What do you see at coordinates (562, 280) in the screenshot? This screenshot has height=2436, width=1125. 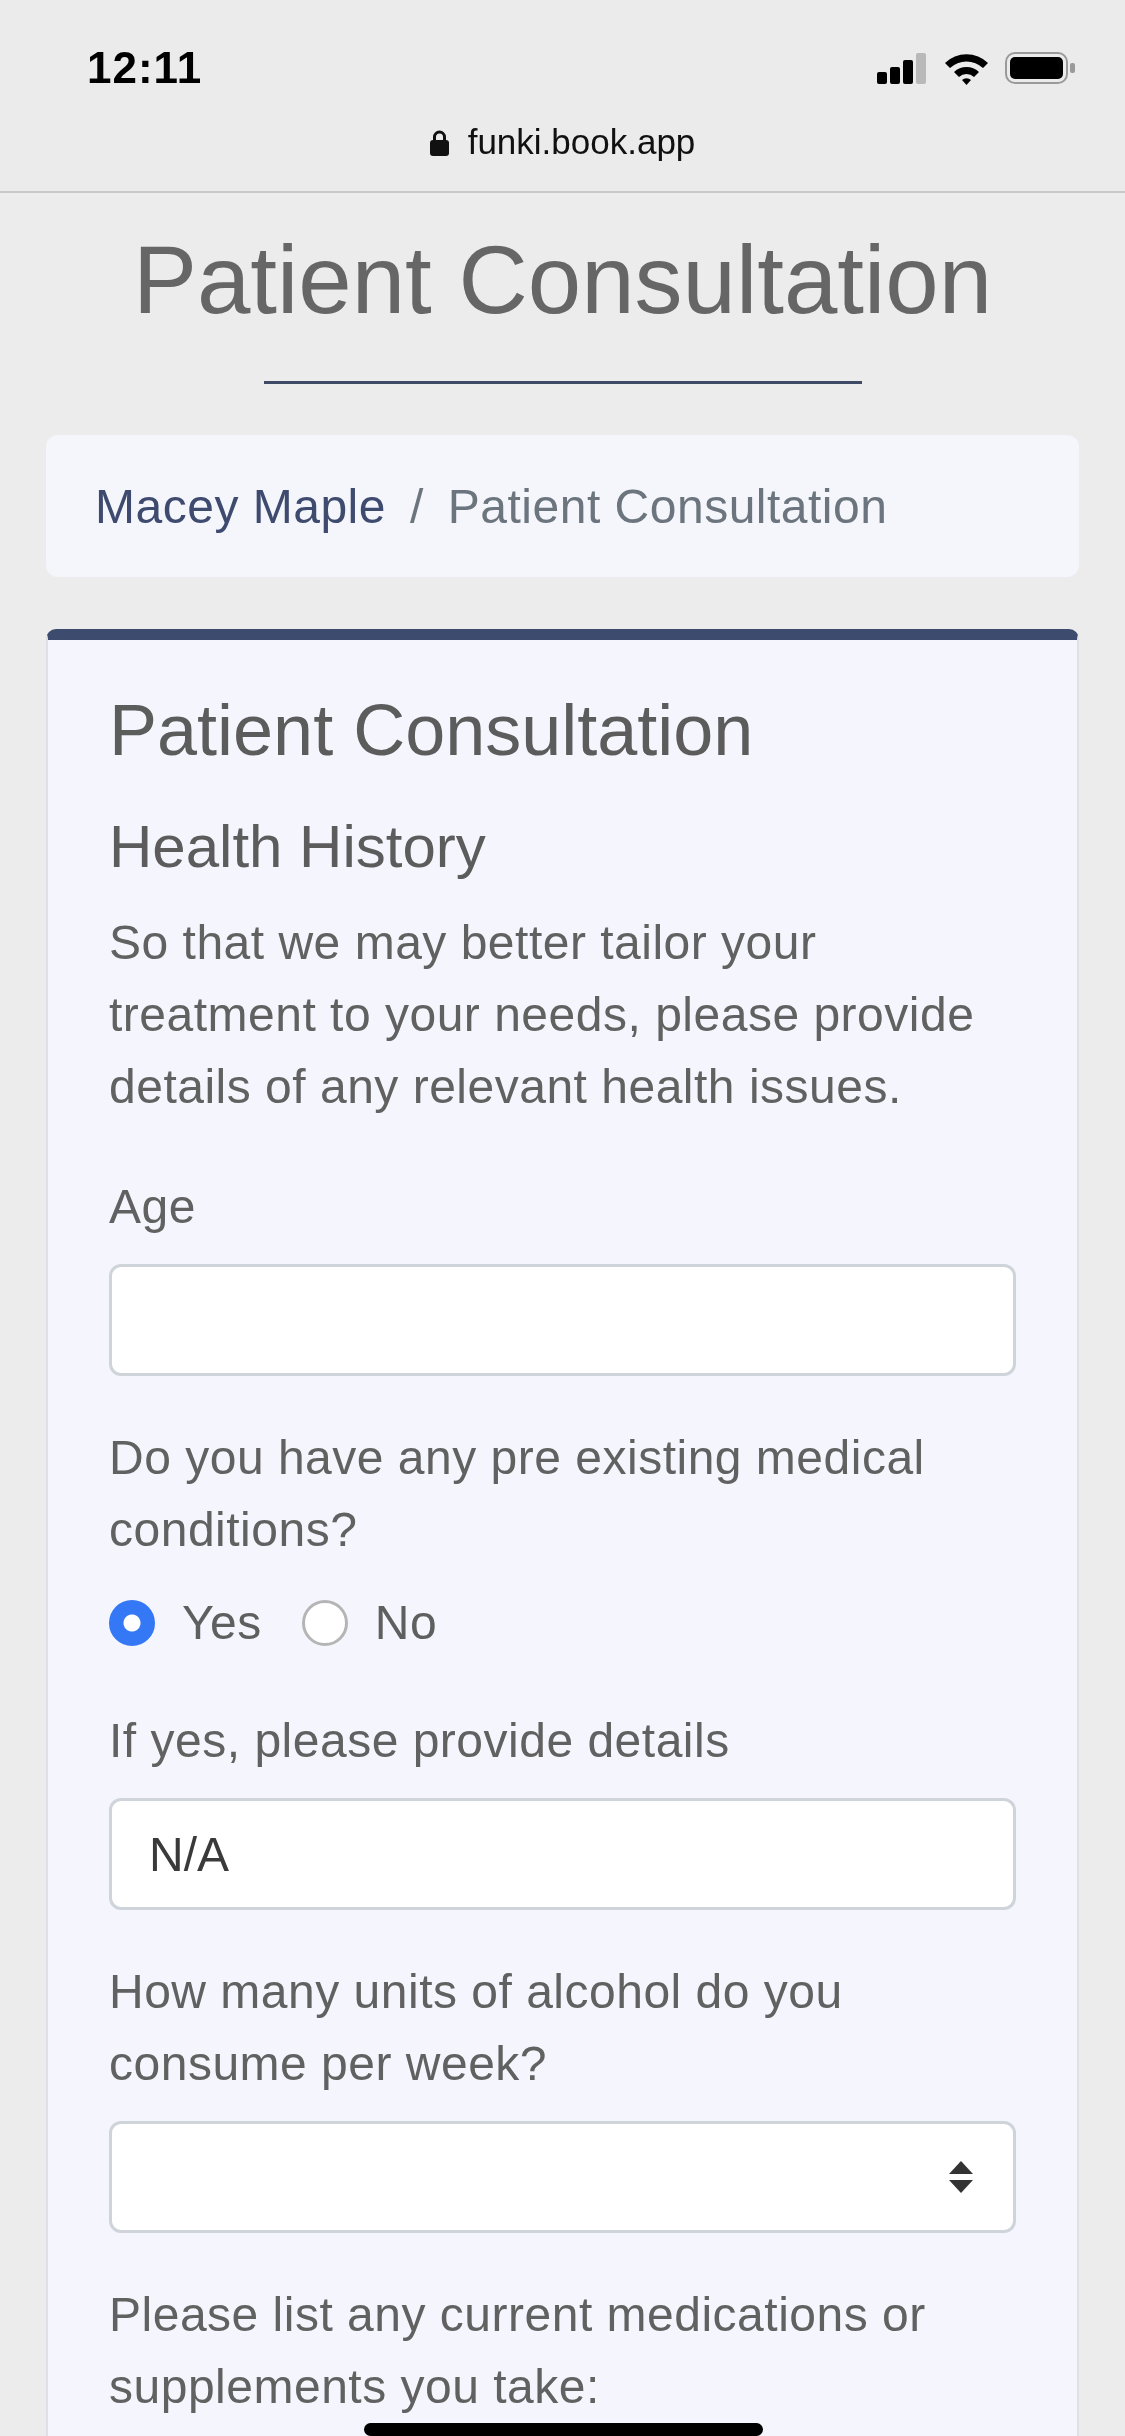 I see `page-title: Patient Consultation` at bounding box center [562, 280].